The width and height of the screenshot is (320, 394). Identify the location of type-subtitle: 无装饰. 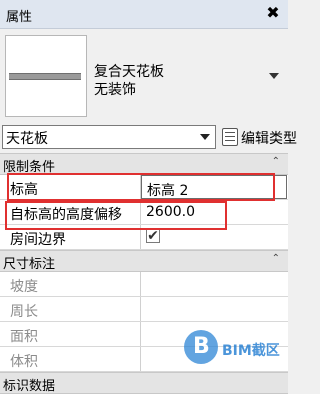
(115, 90).